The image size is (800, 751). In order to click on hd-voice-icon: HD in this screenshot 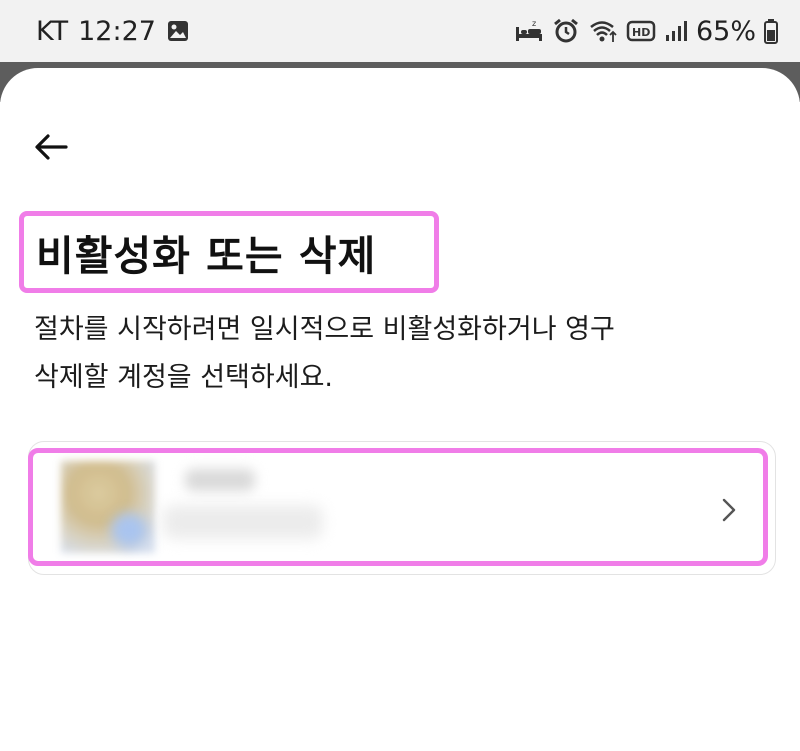, I will do `click(641, 31)`.